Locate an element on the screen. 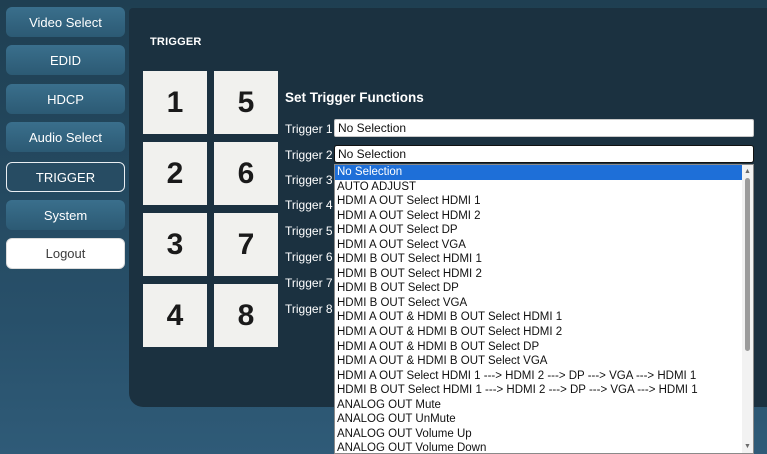 This screenshot has height=454, width=767. dropdown-option: HDMI A OUT & HDMI B OUT Select HDMI 1 is located at coordinates (544, 317).